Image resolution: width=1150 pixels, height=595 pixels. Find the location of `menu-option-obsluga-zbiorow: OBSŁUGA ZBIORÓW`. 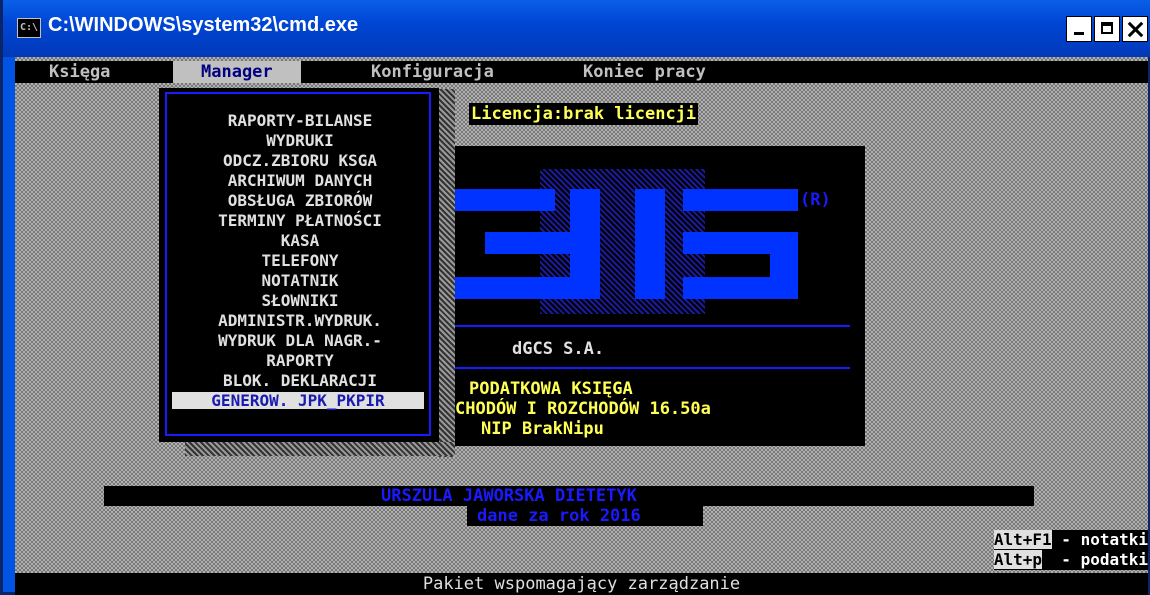

menu-option-obsluga-zbiorow: OBSŁUGA ZBIORÓW is located at coordinates (300, 200).